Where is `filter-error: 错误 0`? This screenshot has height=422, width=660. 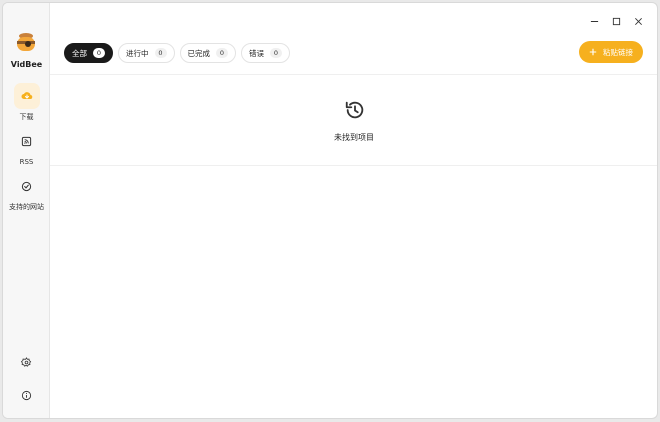 filter-error: 错误 0 is located at coordinates (265, 53).